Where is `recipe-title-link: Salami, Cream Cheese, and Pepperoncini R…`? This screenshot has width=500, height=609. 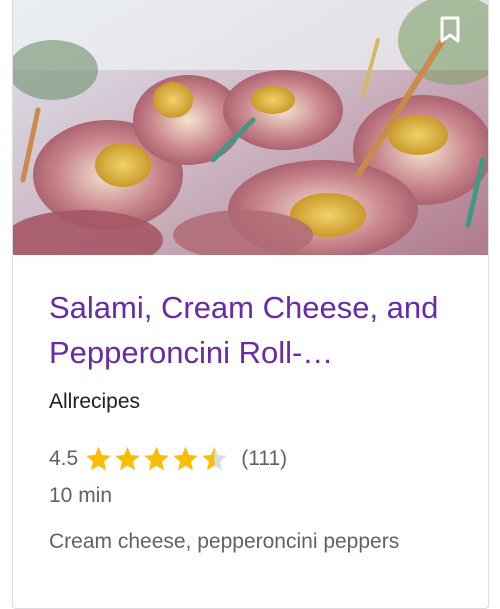
recipe-title-link: Salami, Cream Cheese, and Pepperoncini R… is located at coordinates (243, 330).